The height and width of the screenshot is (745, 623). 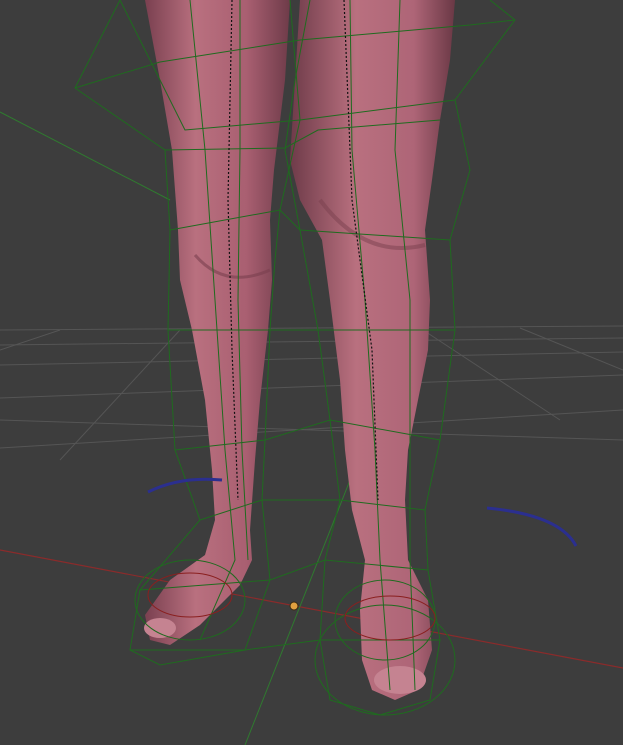 I want to click on left-ik-curve, so click(x=185, y=485).